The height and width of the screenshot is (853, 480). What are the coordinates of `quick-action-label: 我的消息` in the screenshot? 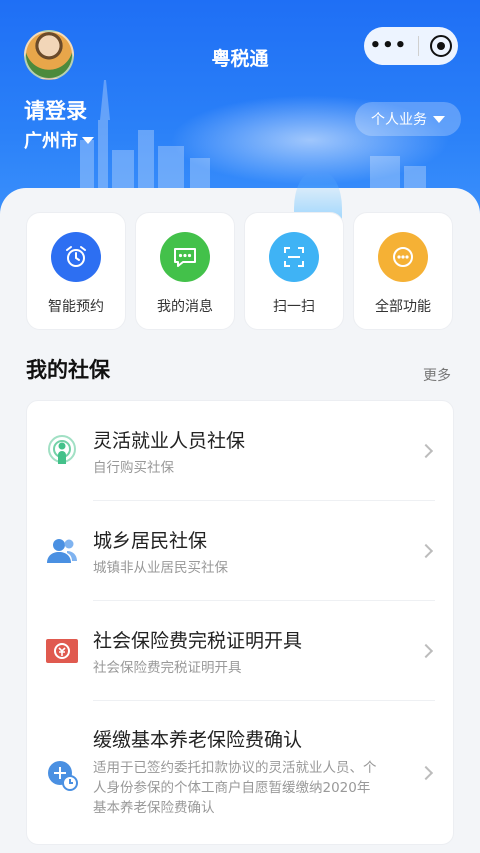 It's located at (185, 307).